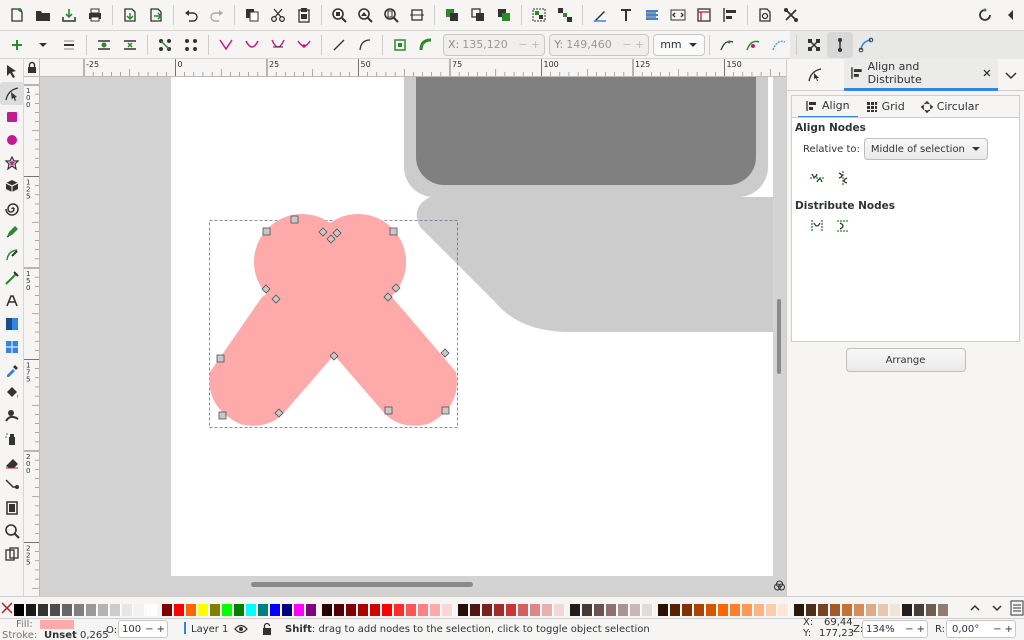  What do you see at coordinates (252, 45) in the screenshot?
I see `smooth-node-icon` at bounding box center [252, 45].